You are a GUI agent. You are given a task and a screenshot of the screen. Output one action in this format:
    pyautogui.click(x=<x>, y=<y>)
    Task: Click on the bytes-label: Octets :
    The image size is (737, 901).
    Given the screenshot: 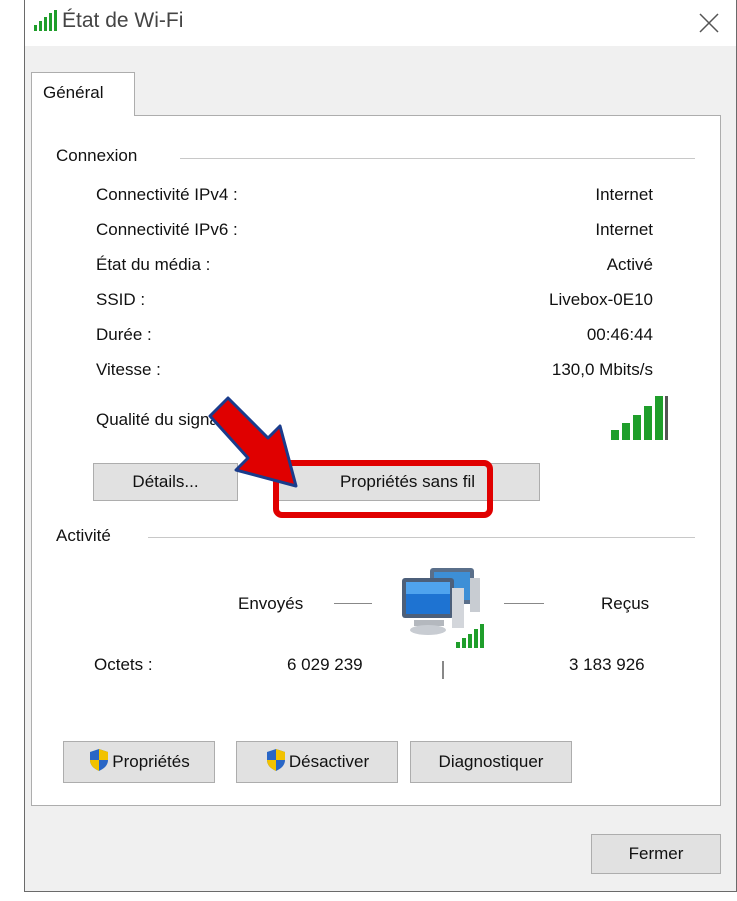 What is the action you would take?
    pyautogui.click(x=123, y=664)
    